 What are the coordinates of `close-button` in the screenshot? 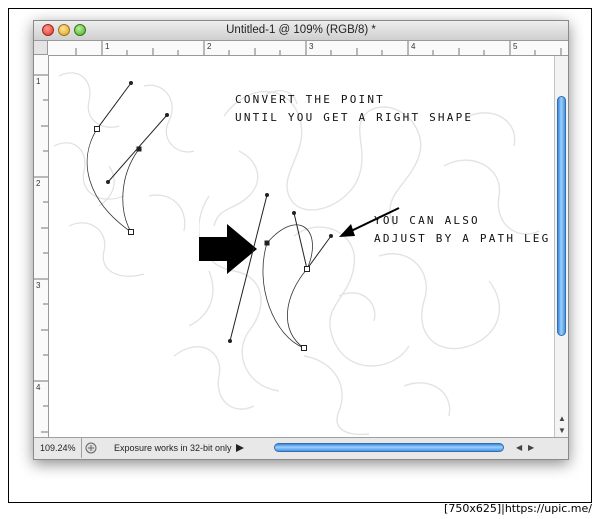 It's located at (48, 30).